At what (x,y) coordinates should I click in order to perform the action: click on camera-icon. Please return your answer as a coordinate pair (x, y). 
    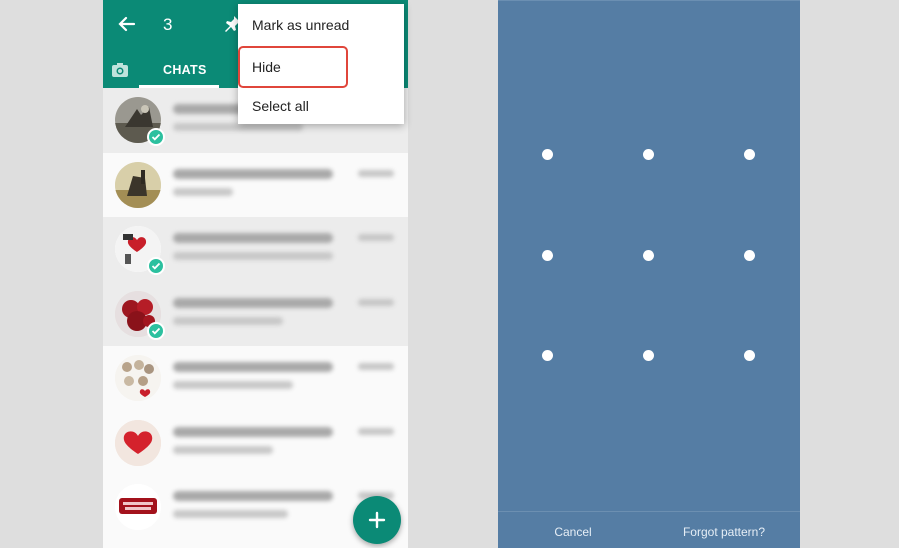
    Looking at the image, I should click on (120, 70).